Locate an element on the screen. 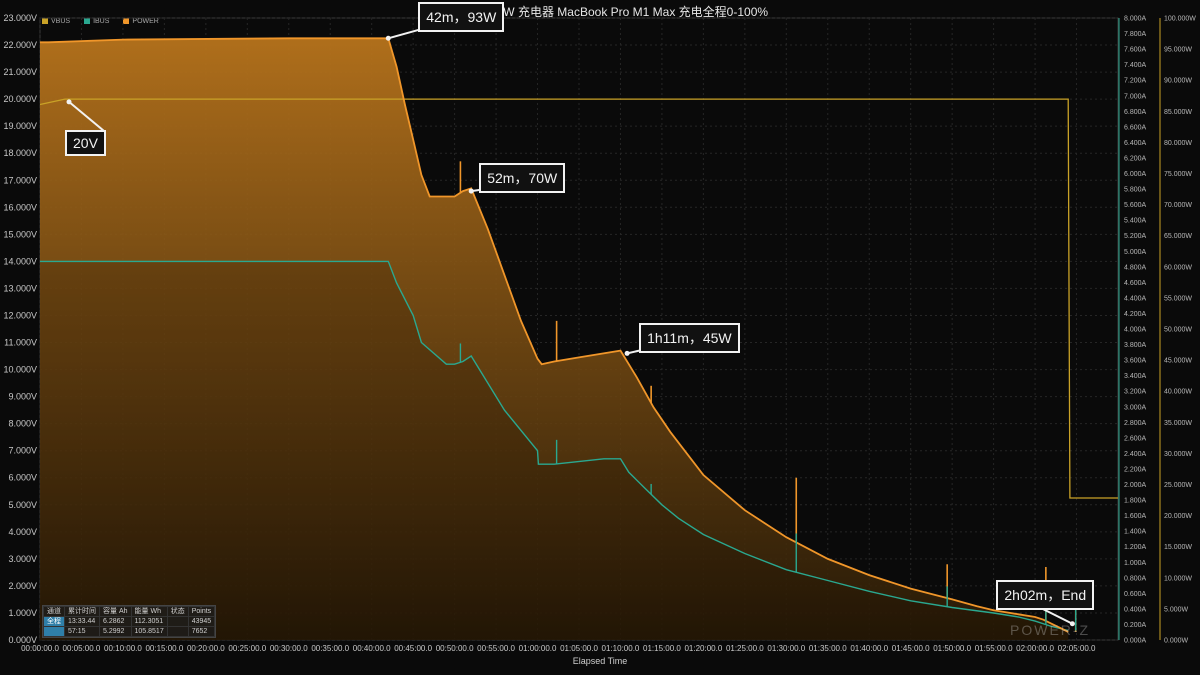 The image size is (1200, 675). y3-tick-label: 35.000W is located at coordinates (1178, 423).